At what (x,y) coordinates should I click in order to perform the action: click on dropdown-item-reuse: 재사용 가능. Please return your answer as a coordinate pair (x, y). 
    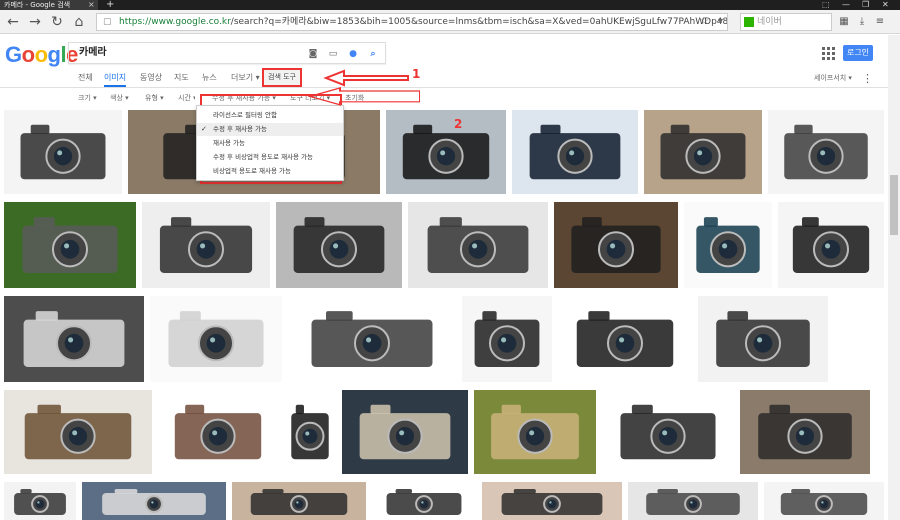
    Looking at the image, I should click on (270, 143).